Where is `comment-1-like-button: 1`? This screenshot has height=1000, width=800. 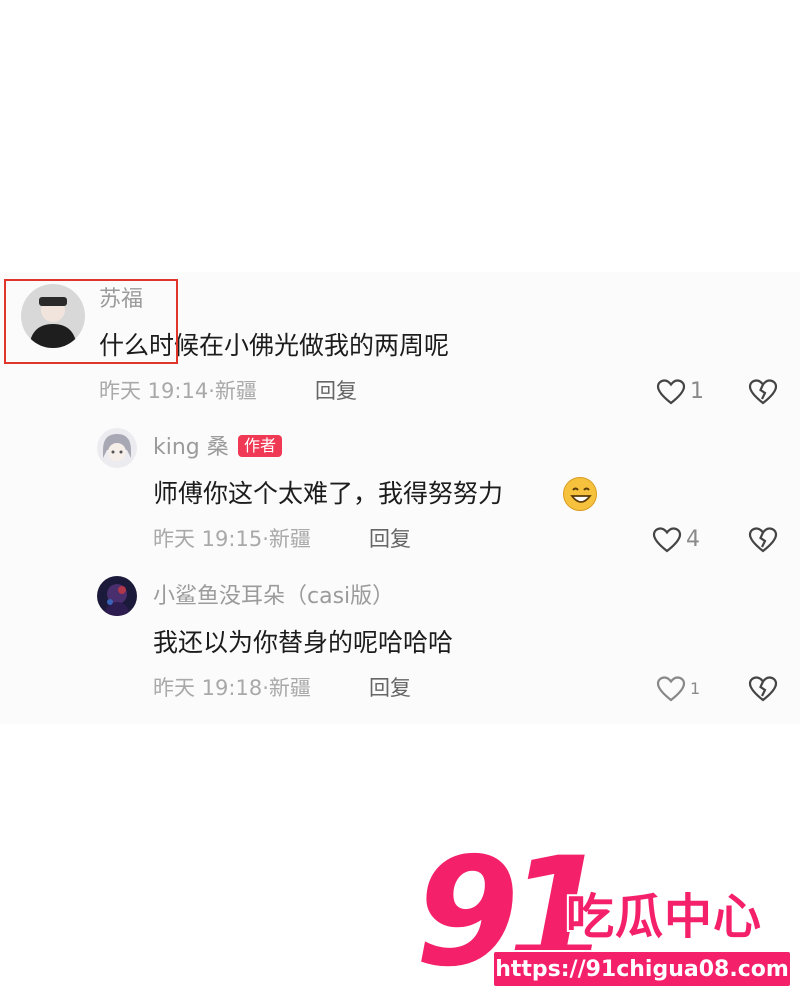 comment-1-like-button: 1 is located at coordinates (680, 392).